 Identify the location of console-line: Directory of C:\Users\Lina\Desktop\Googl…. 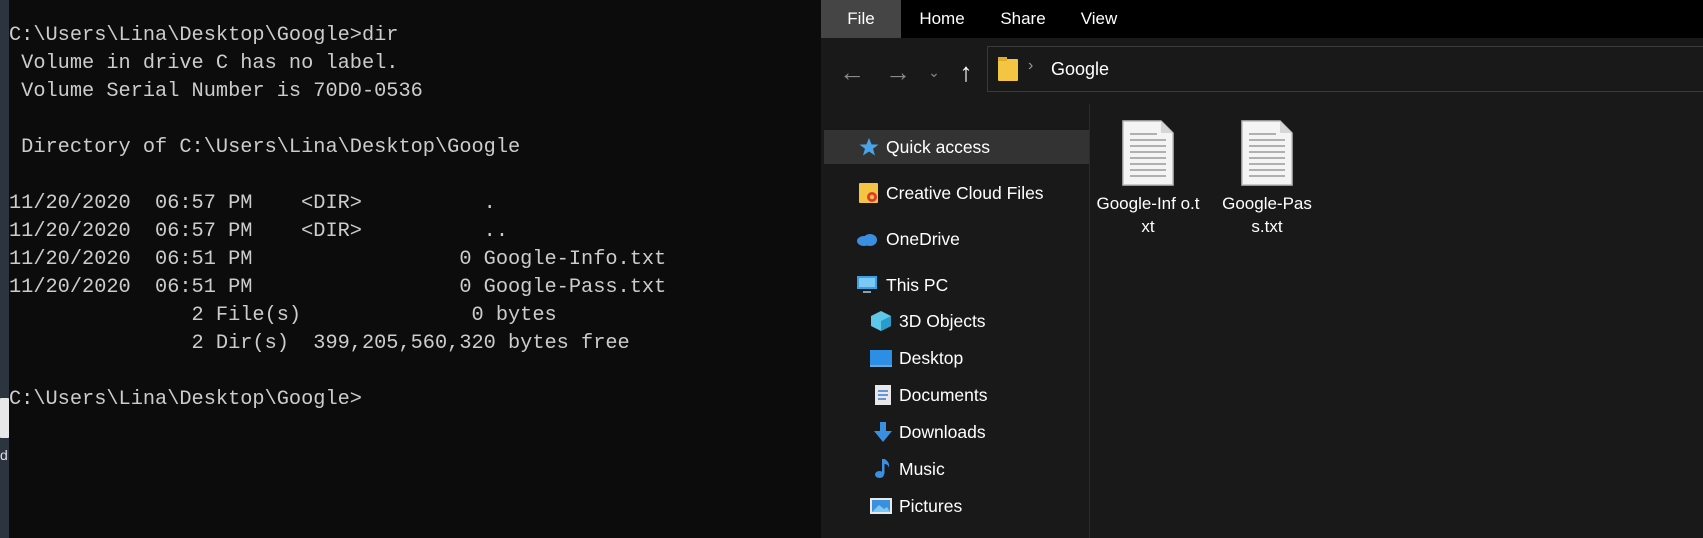
(265, 147).